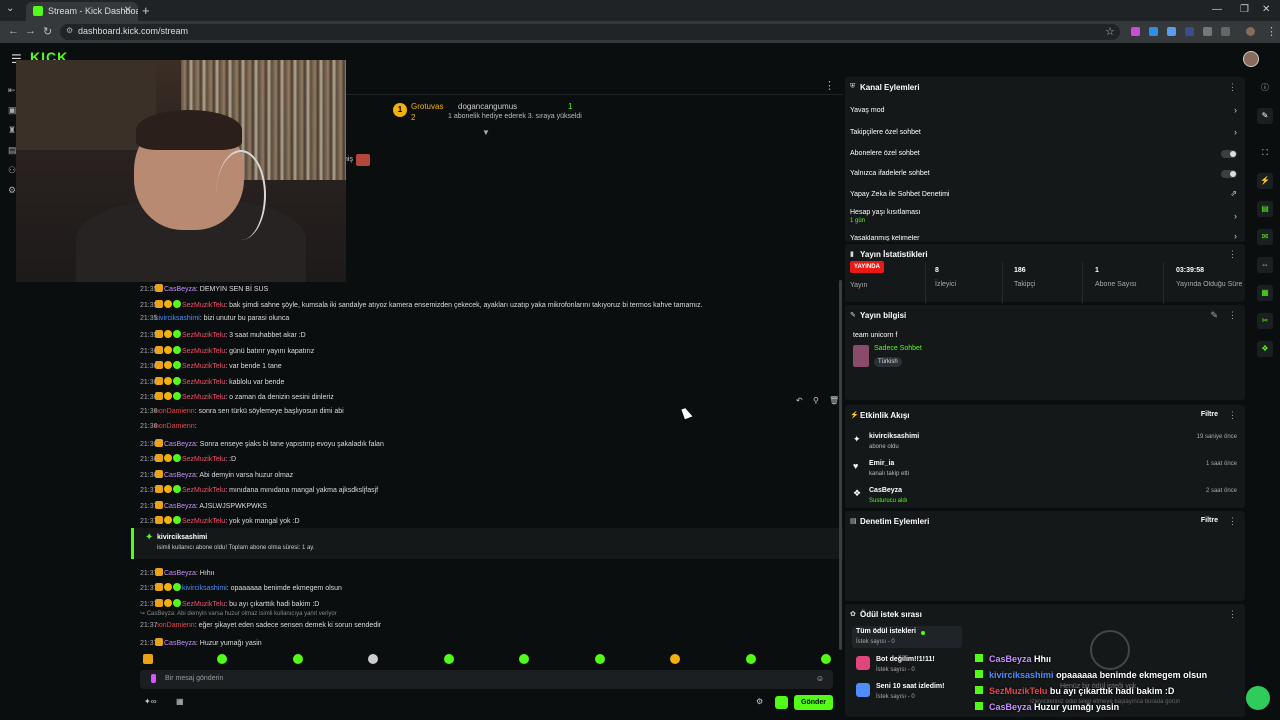  Describe the element at coordinates (486, 132) in the screenshot. I see `expand-arrow-icon: ▼` at that location.